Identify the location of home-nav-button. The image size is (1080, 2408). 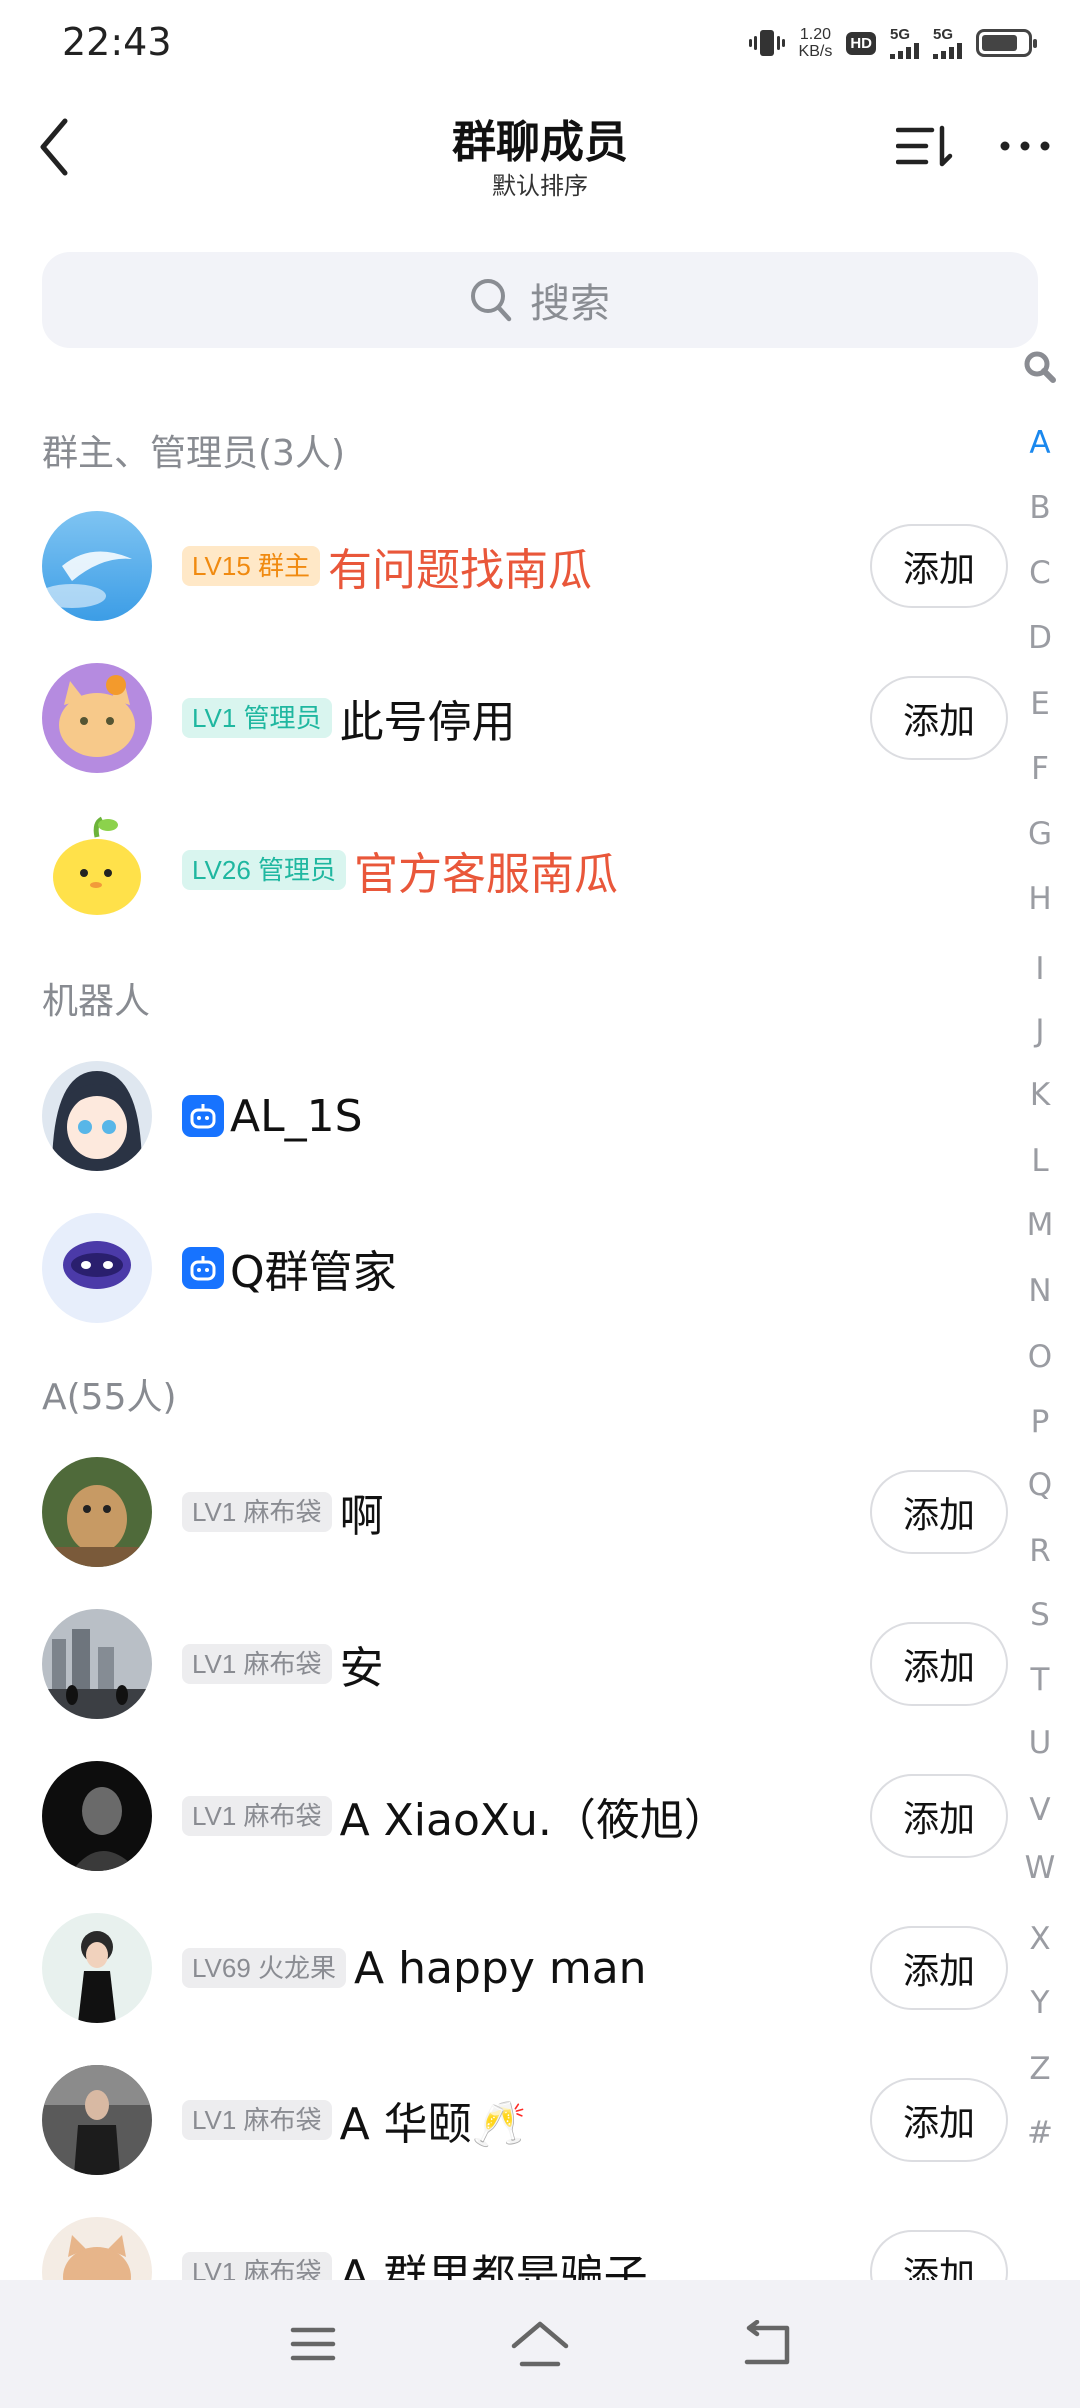
(540, 2344).